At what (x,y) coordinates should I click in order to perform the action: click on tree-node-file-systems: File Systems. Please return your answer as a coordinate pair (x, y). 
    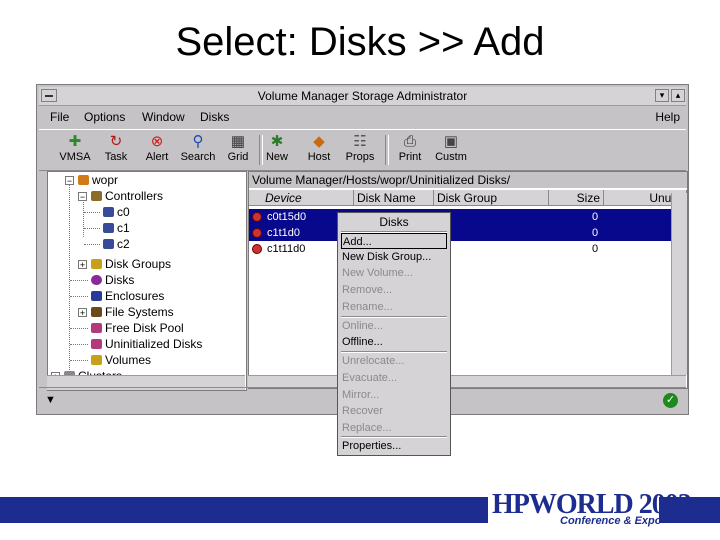
    Looking at the image, I should click on (132, 312).